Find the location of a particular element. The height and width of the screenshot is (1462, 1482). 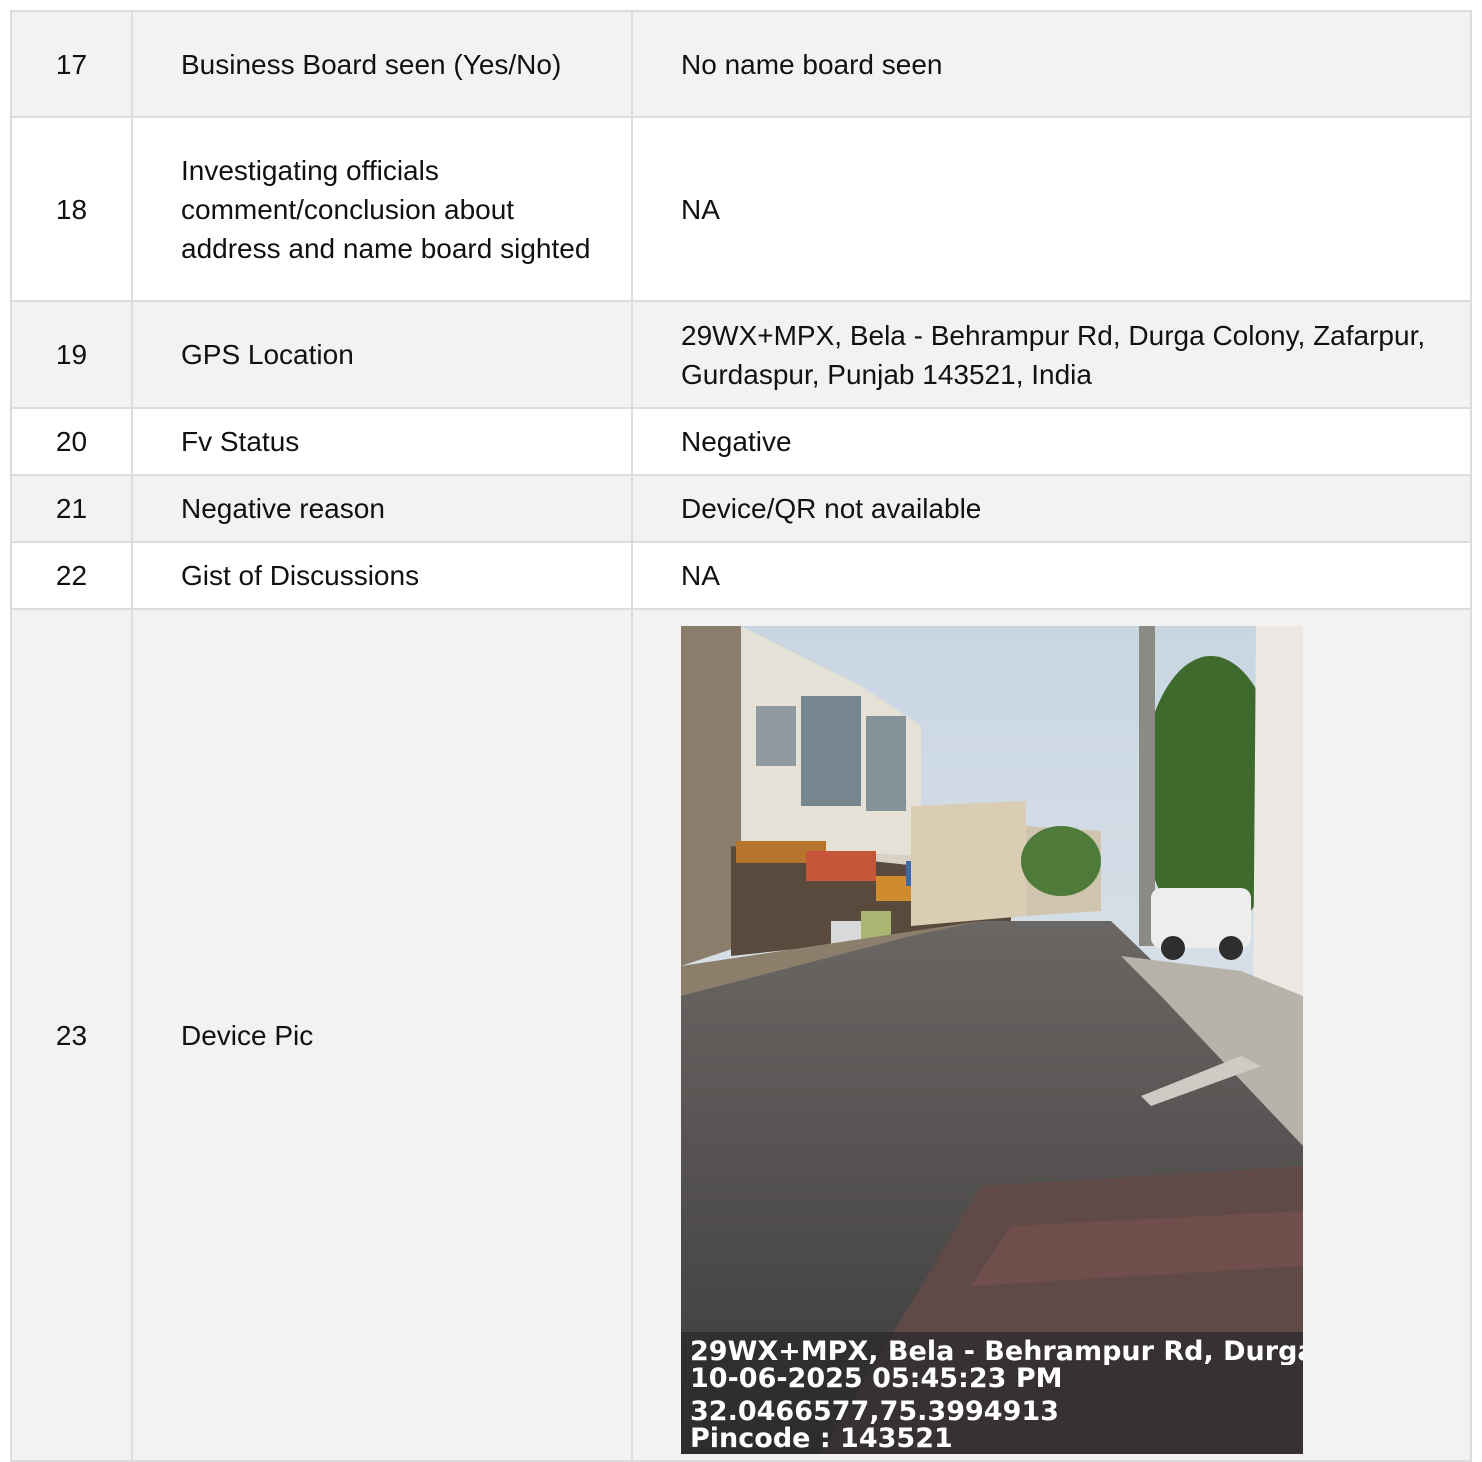

row-number: 18 is located at coordinates (71, 209).